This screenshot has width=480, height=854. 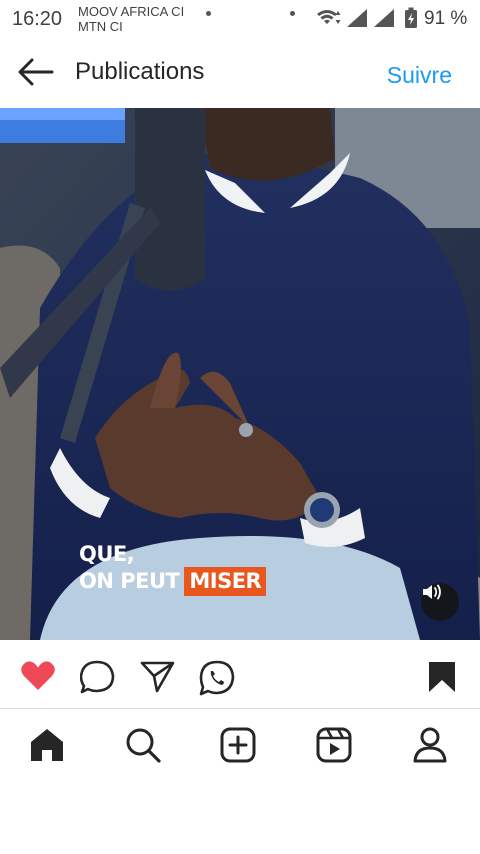 I want to click on caption-text: ON PEUT, so click(x=129, y=581).